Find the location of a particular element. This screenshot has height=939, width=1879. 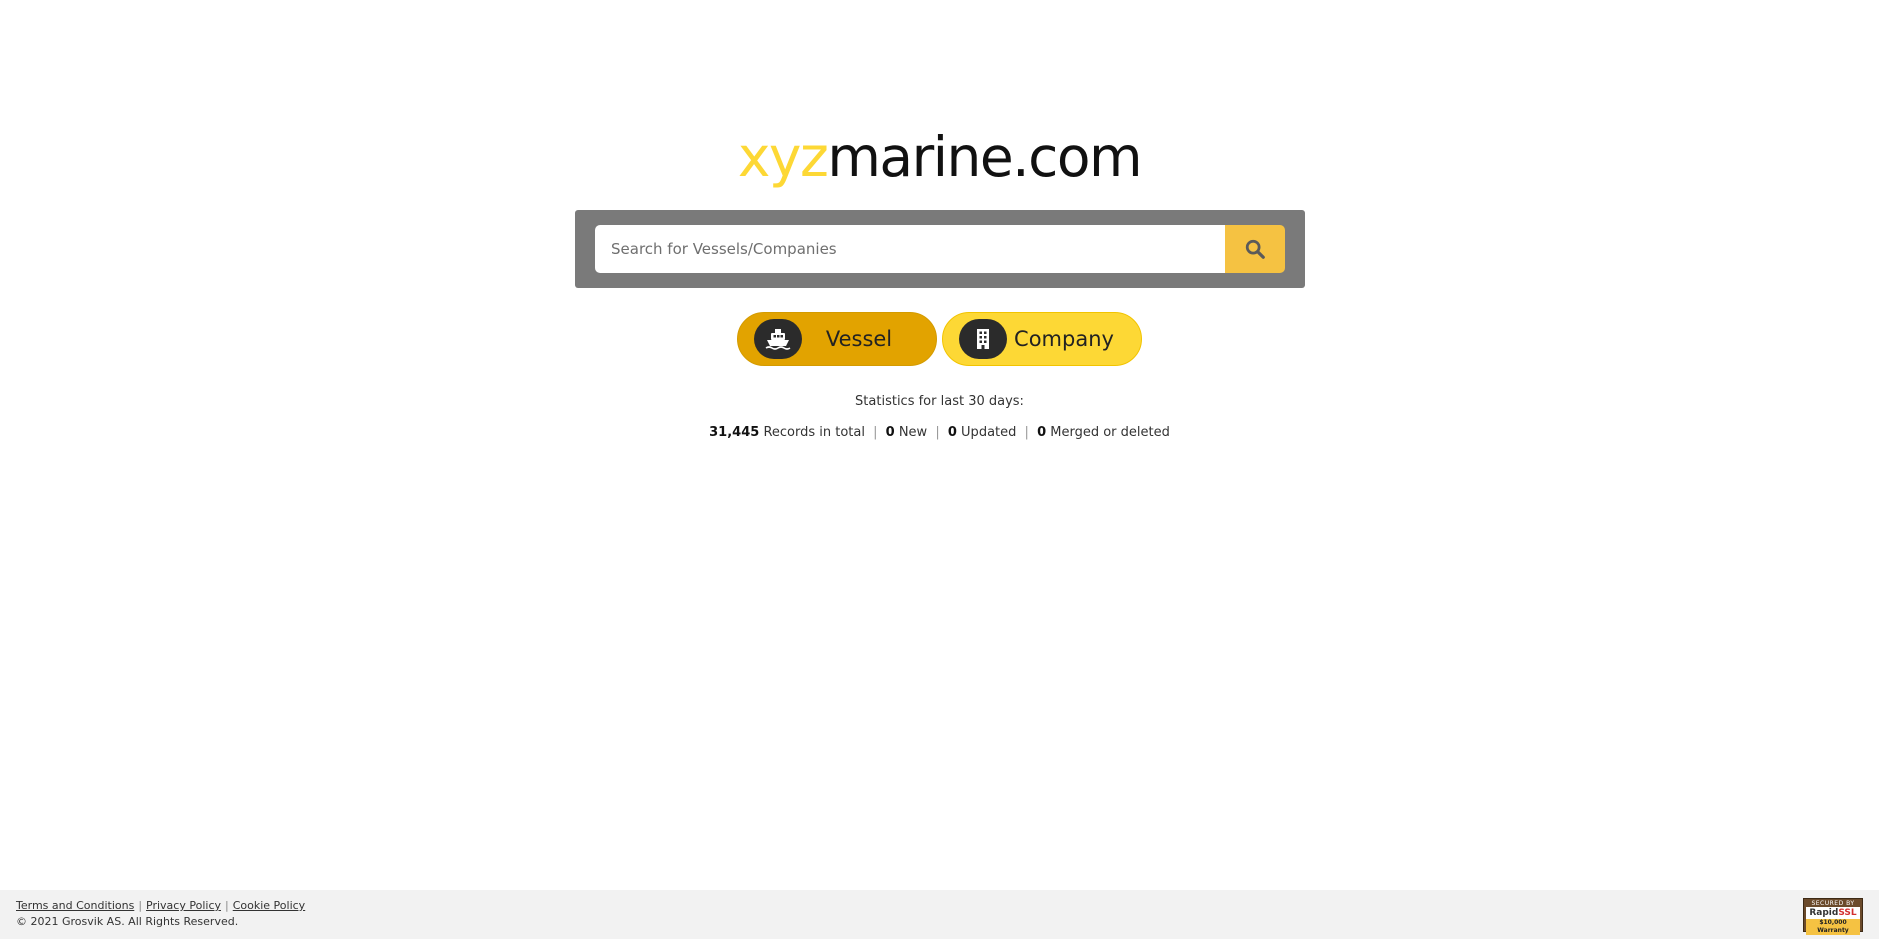

ssl-brand-b: SSL is located at coordinates (1847, 913).